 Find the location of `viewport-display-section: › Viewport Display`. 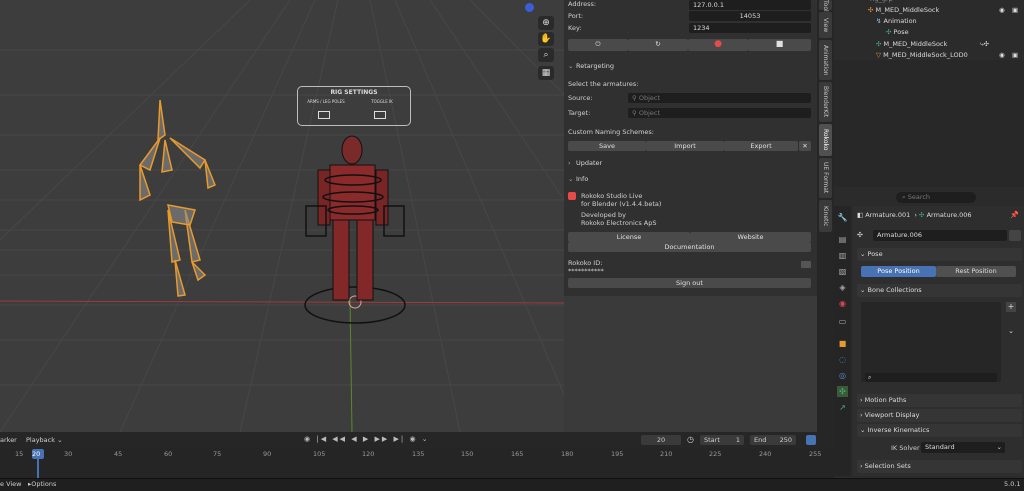

viewport-display-section: › Viewport Display is located at coordinates (939, 415).